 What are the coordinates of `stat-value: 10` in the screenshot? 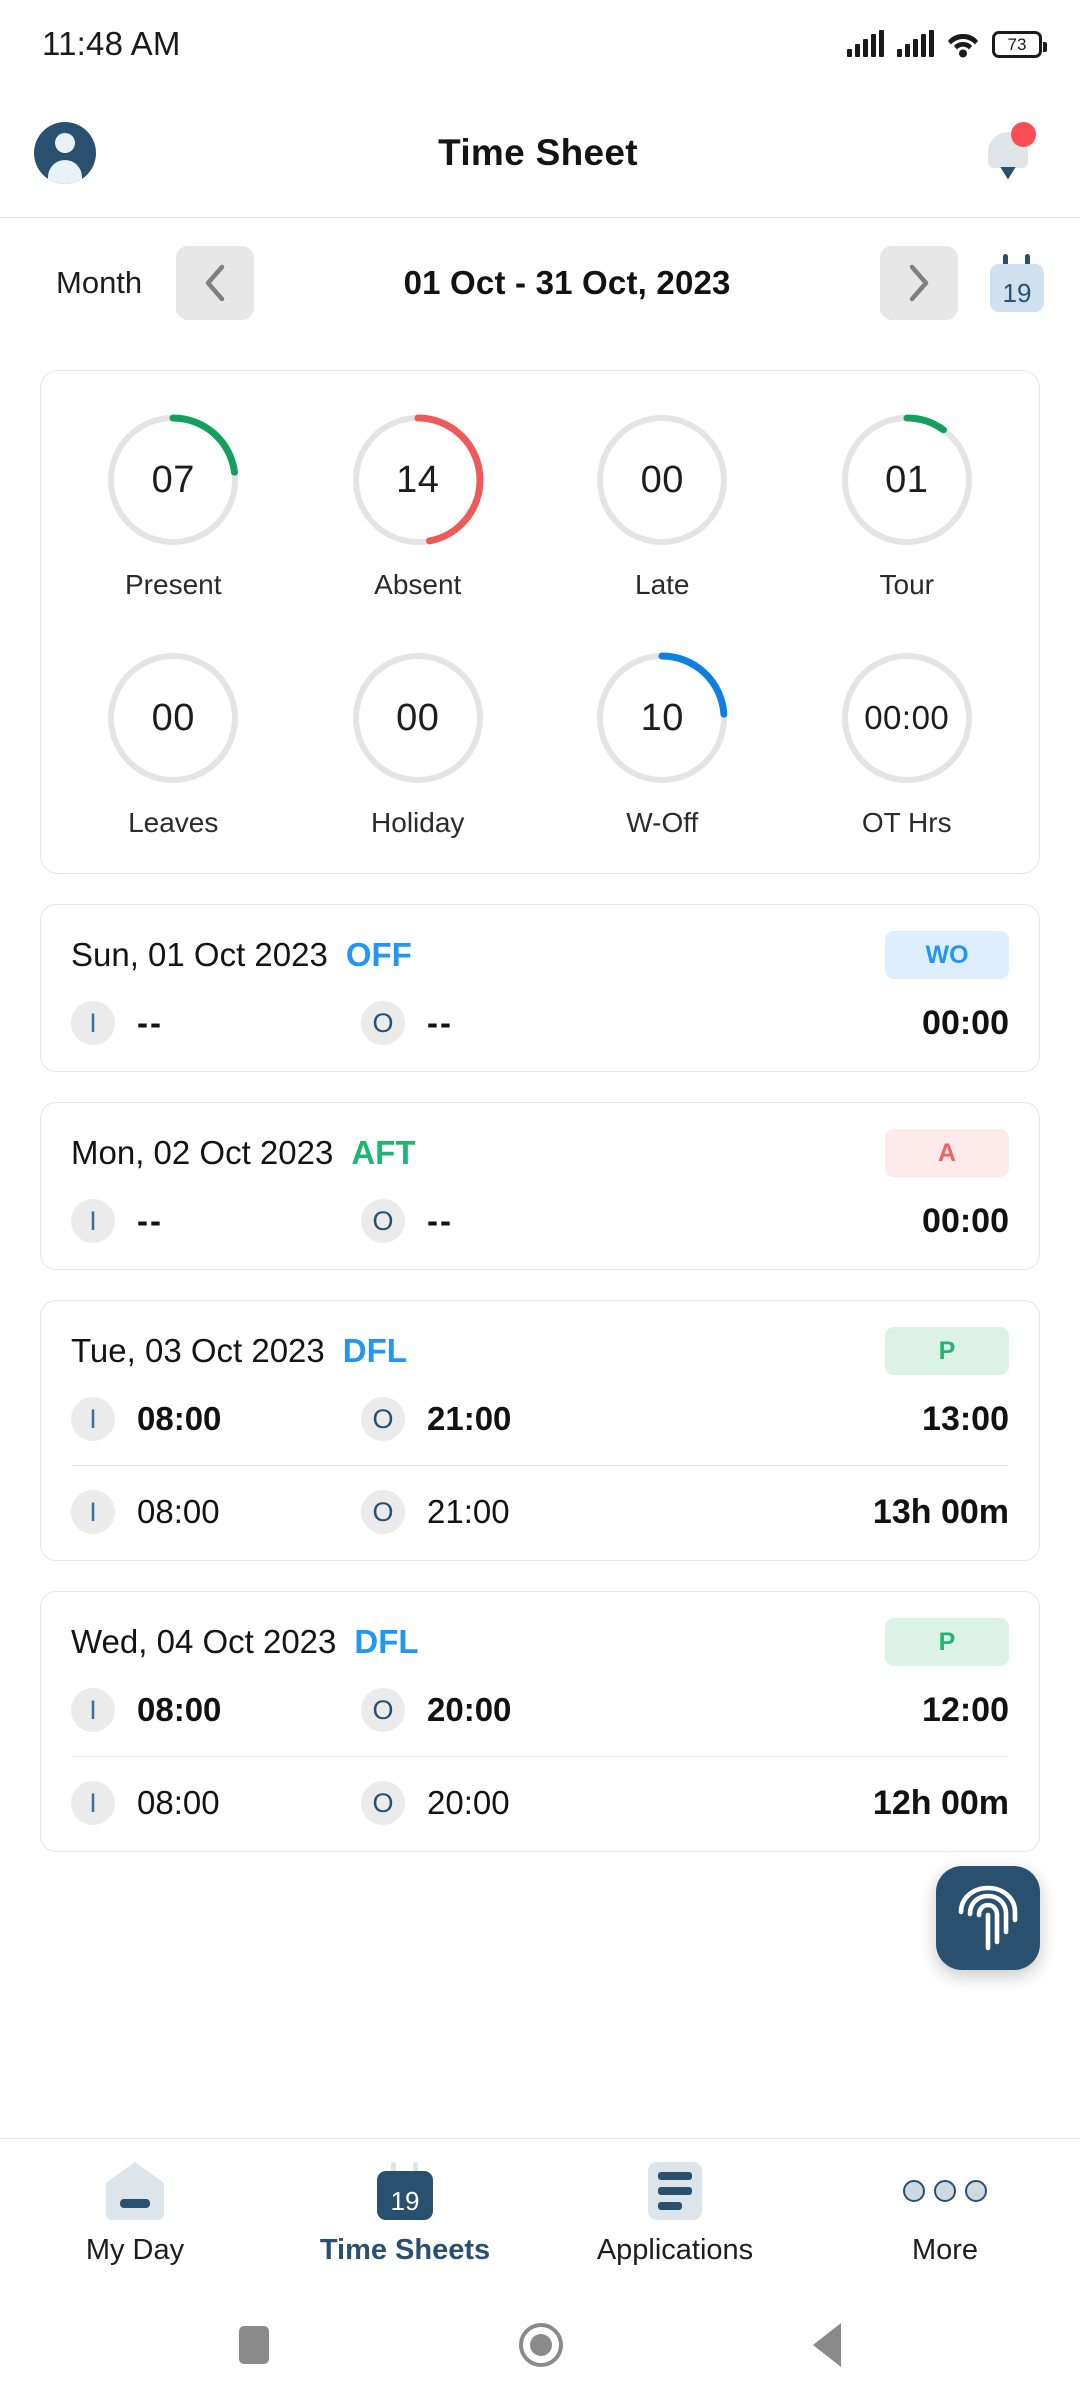 It's located at (662, 717).